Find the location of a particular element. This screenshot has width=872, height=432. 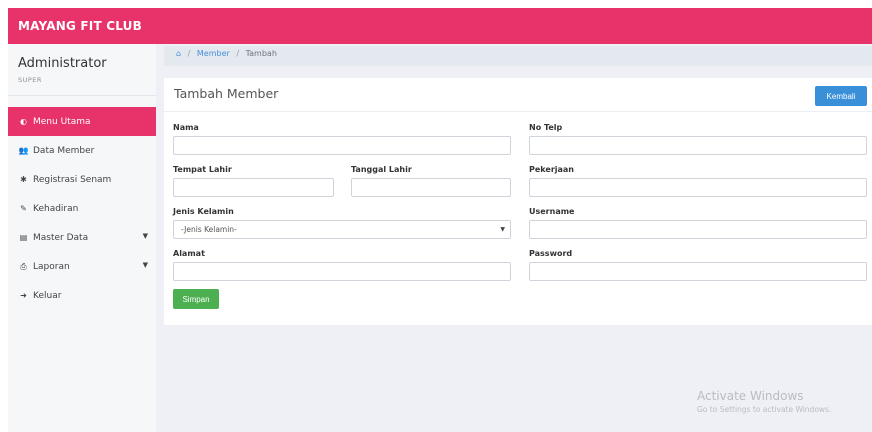

sidebar-item-kehadiran: ✎ Kehadiran is located at coordinates (82, 208).